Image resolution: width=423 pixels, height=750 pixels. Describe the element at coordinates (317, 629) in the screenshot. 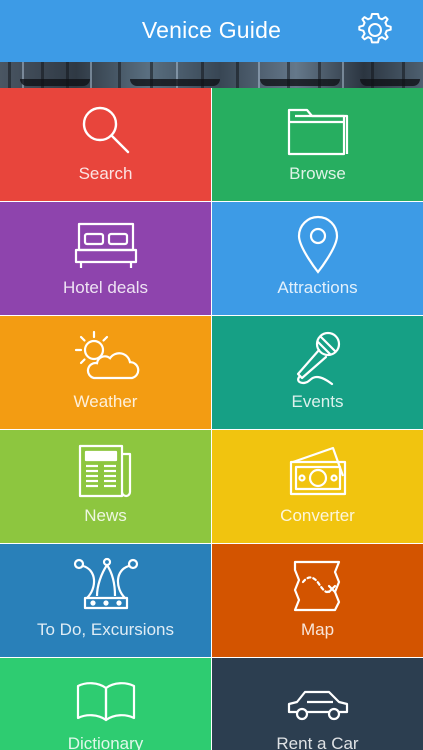

I see `map-label: Map` at that location.